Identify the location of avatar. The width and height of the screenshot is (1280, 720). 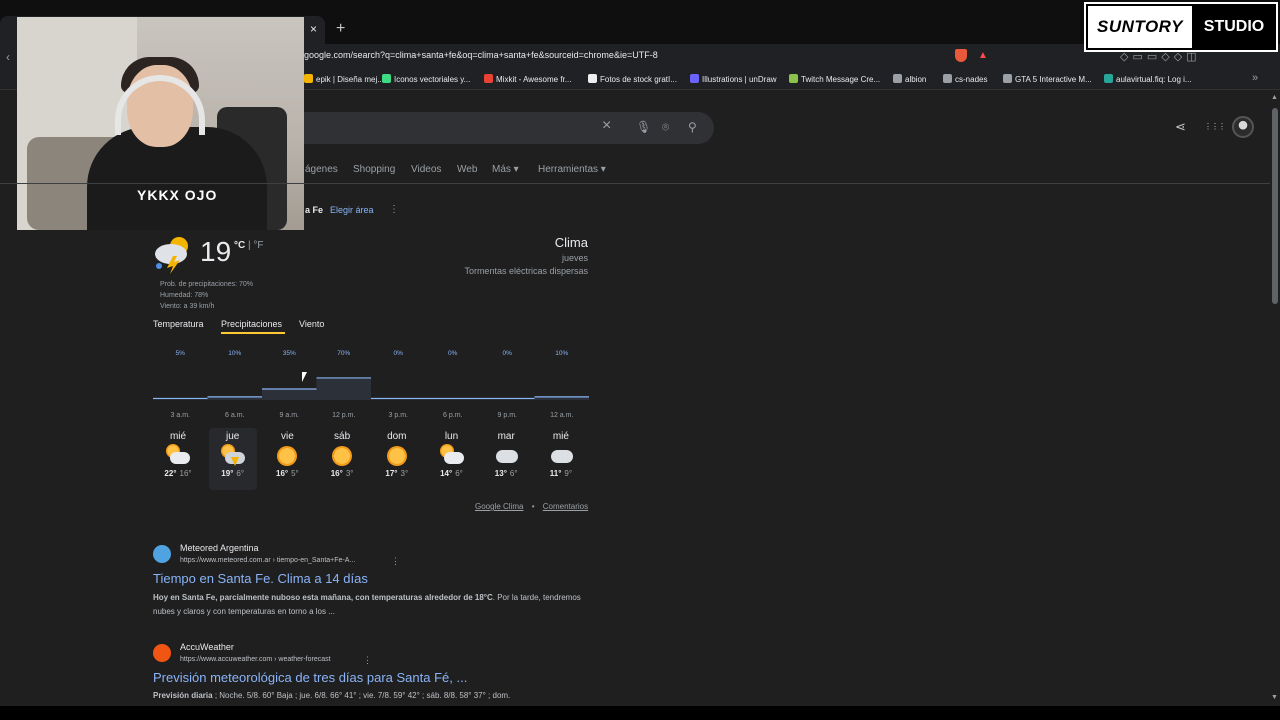
(1243, 127).